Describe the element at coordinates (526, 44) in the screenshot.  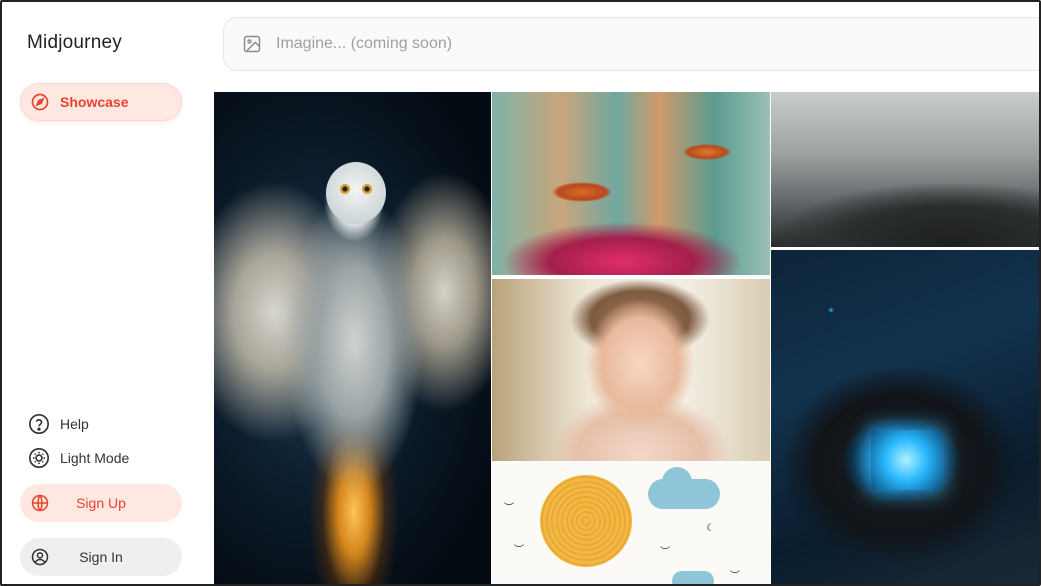
I see `prompt-input` at that location.